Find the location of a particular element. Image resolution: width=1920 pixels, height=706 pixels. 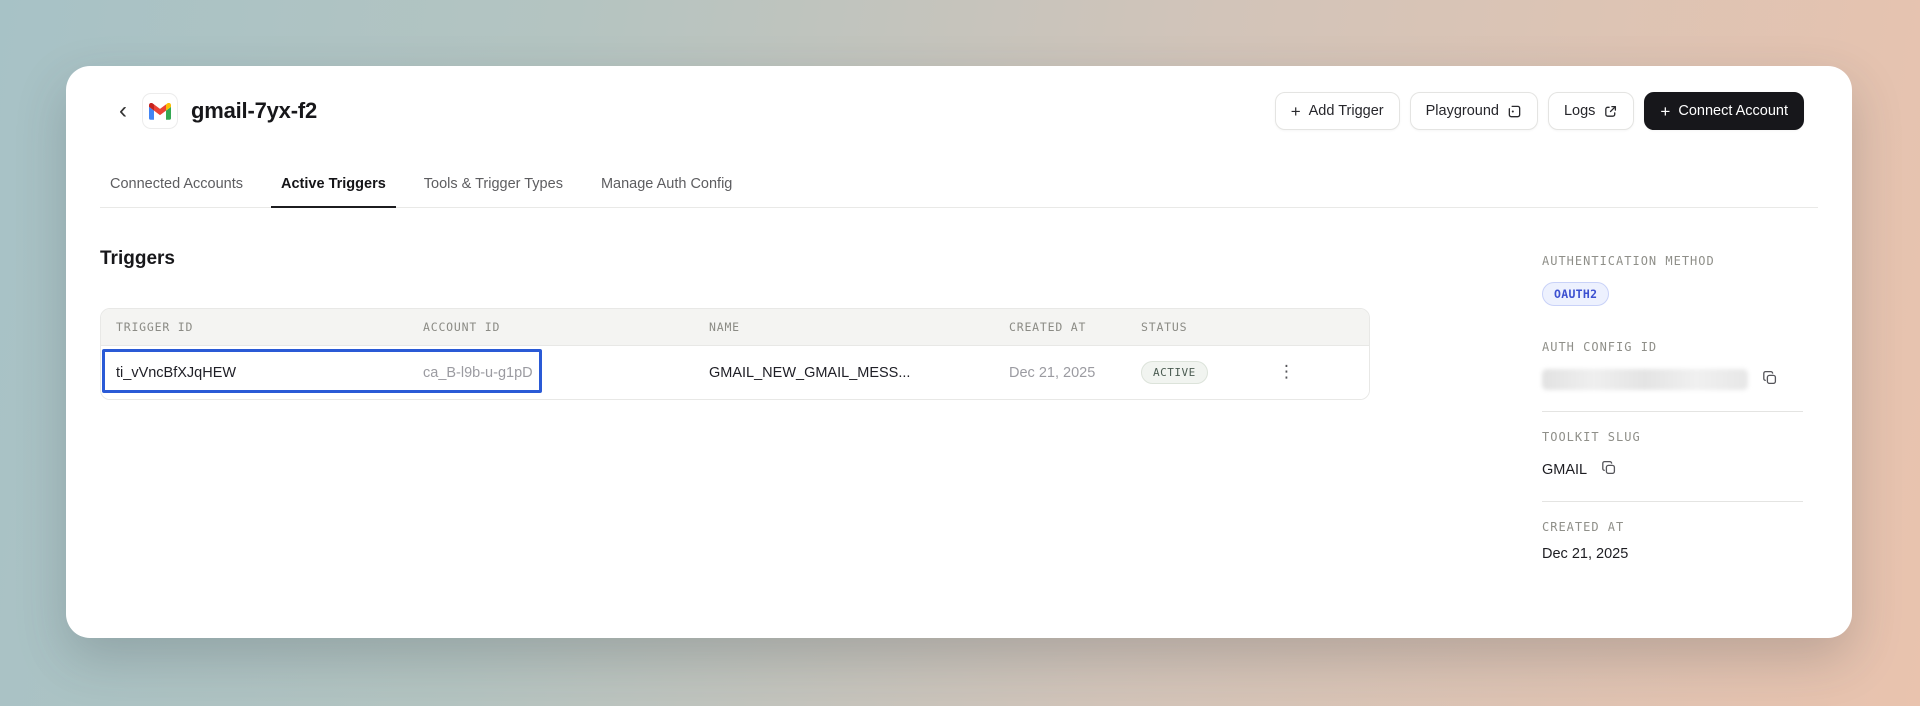

column-header-account-id: ACCOUNT ID is located at coordinates (462, 327).